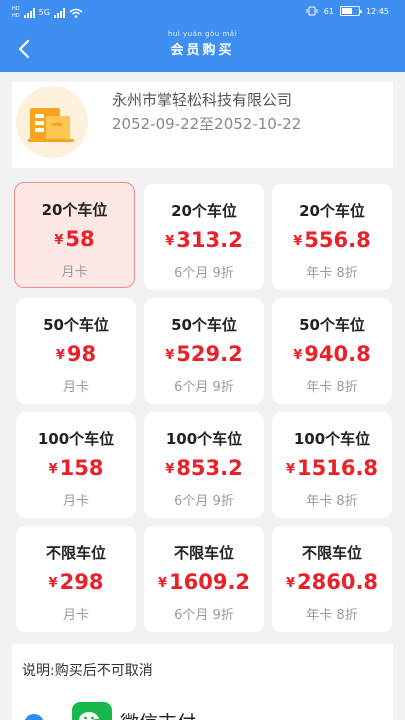  I want to click on plan-price: ¥1516.8, so click(332, 468).